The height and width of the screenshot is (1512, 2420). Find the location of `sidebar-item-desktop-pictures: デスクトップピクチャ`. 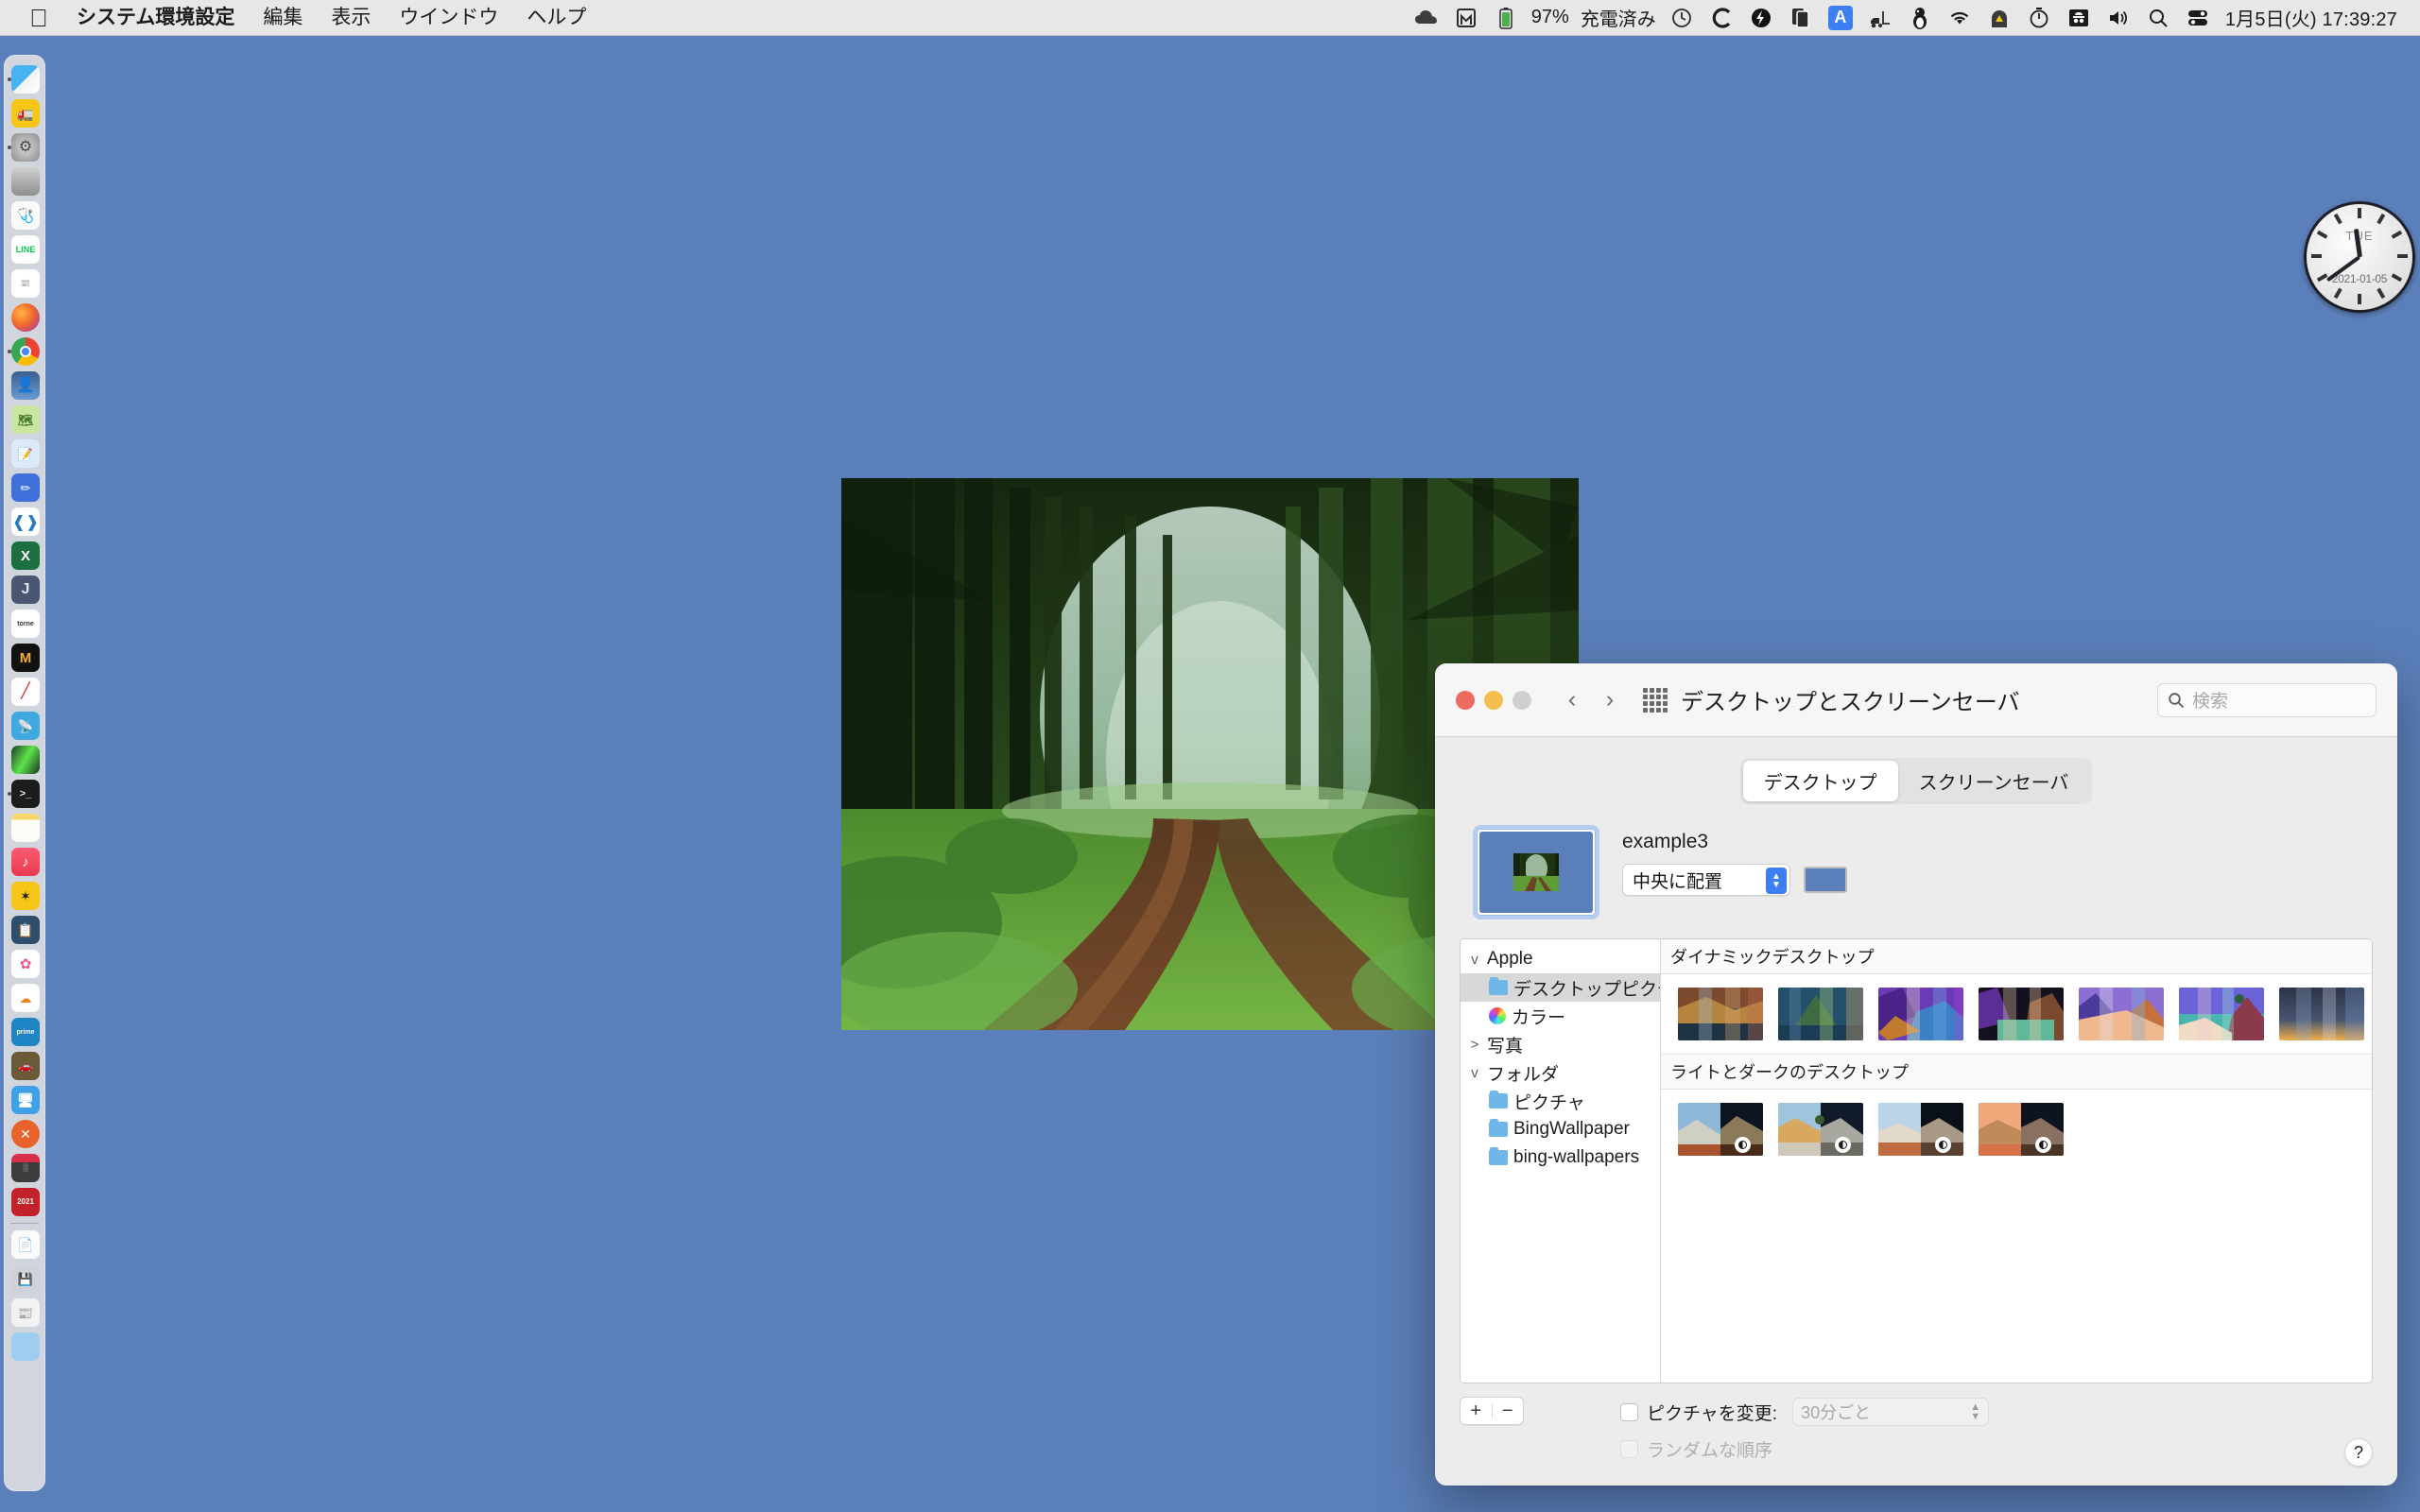

sidebar-item-desktop-pictures: デスクトップピクチャ is located at coordinates (1560, 987).